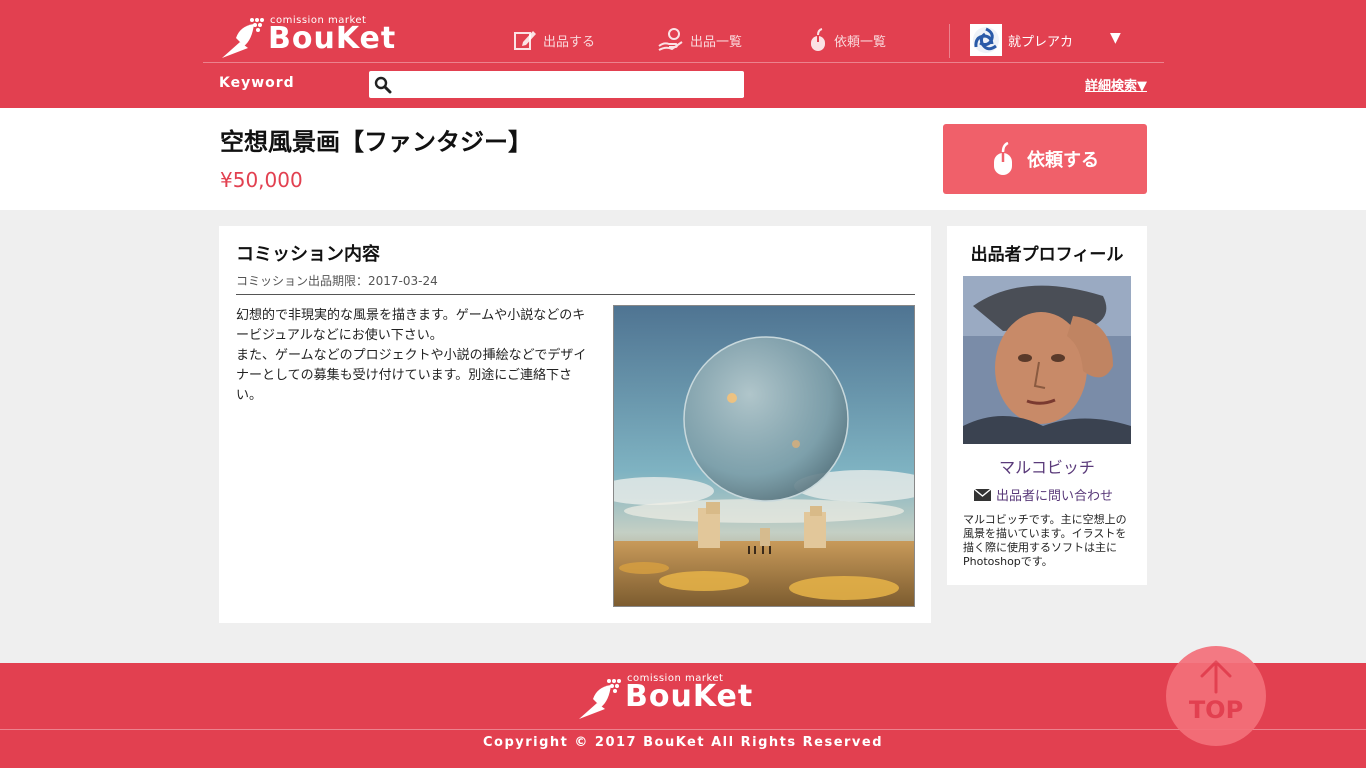 The width and height of the screenshot is (1366, 768). I want to click on footer-logo: comission market BouKet, so click(690, 696).